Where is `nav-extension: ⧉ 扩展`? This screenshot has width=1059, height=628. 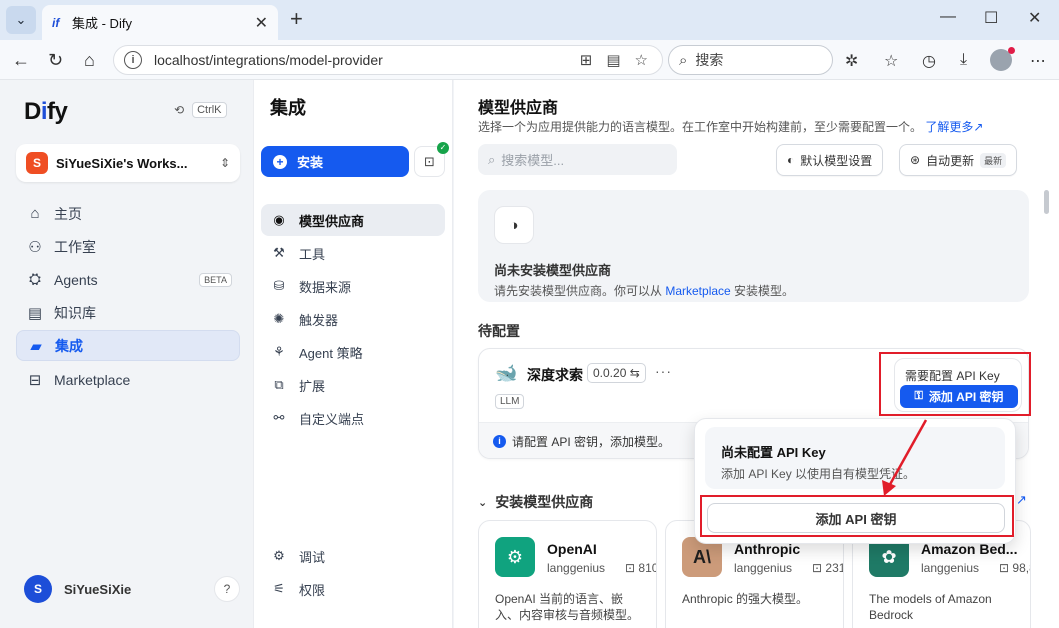
nav-extension: ⧉ 扩展 is located at coordinates (353, 385).